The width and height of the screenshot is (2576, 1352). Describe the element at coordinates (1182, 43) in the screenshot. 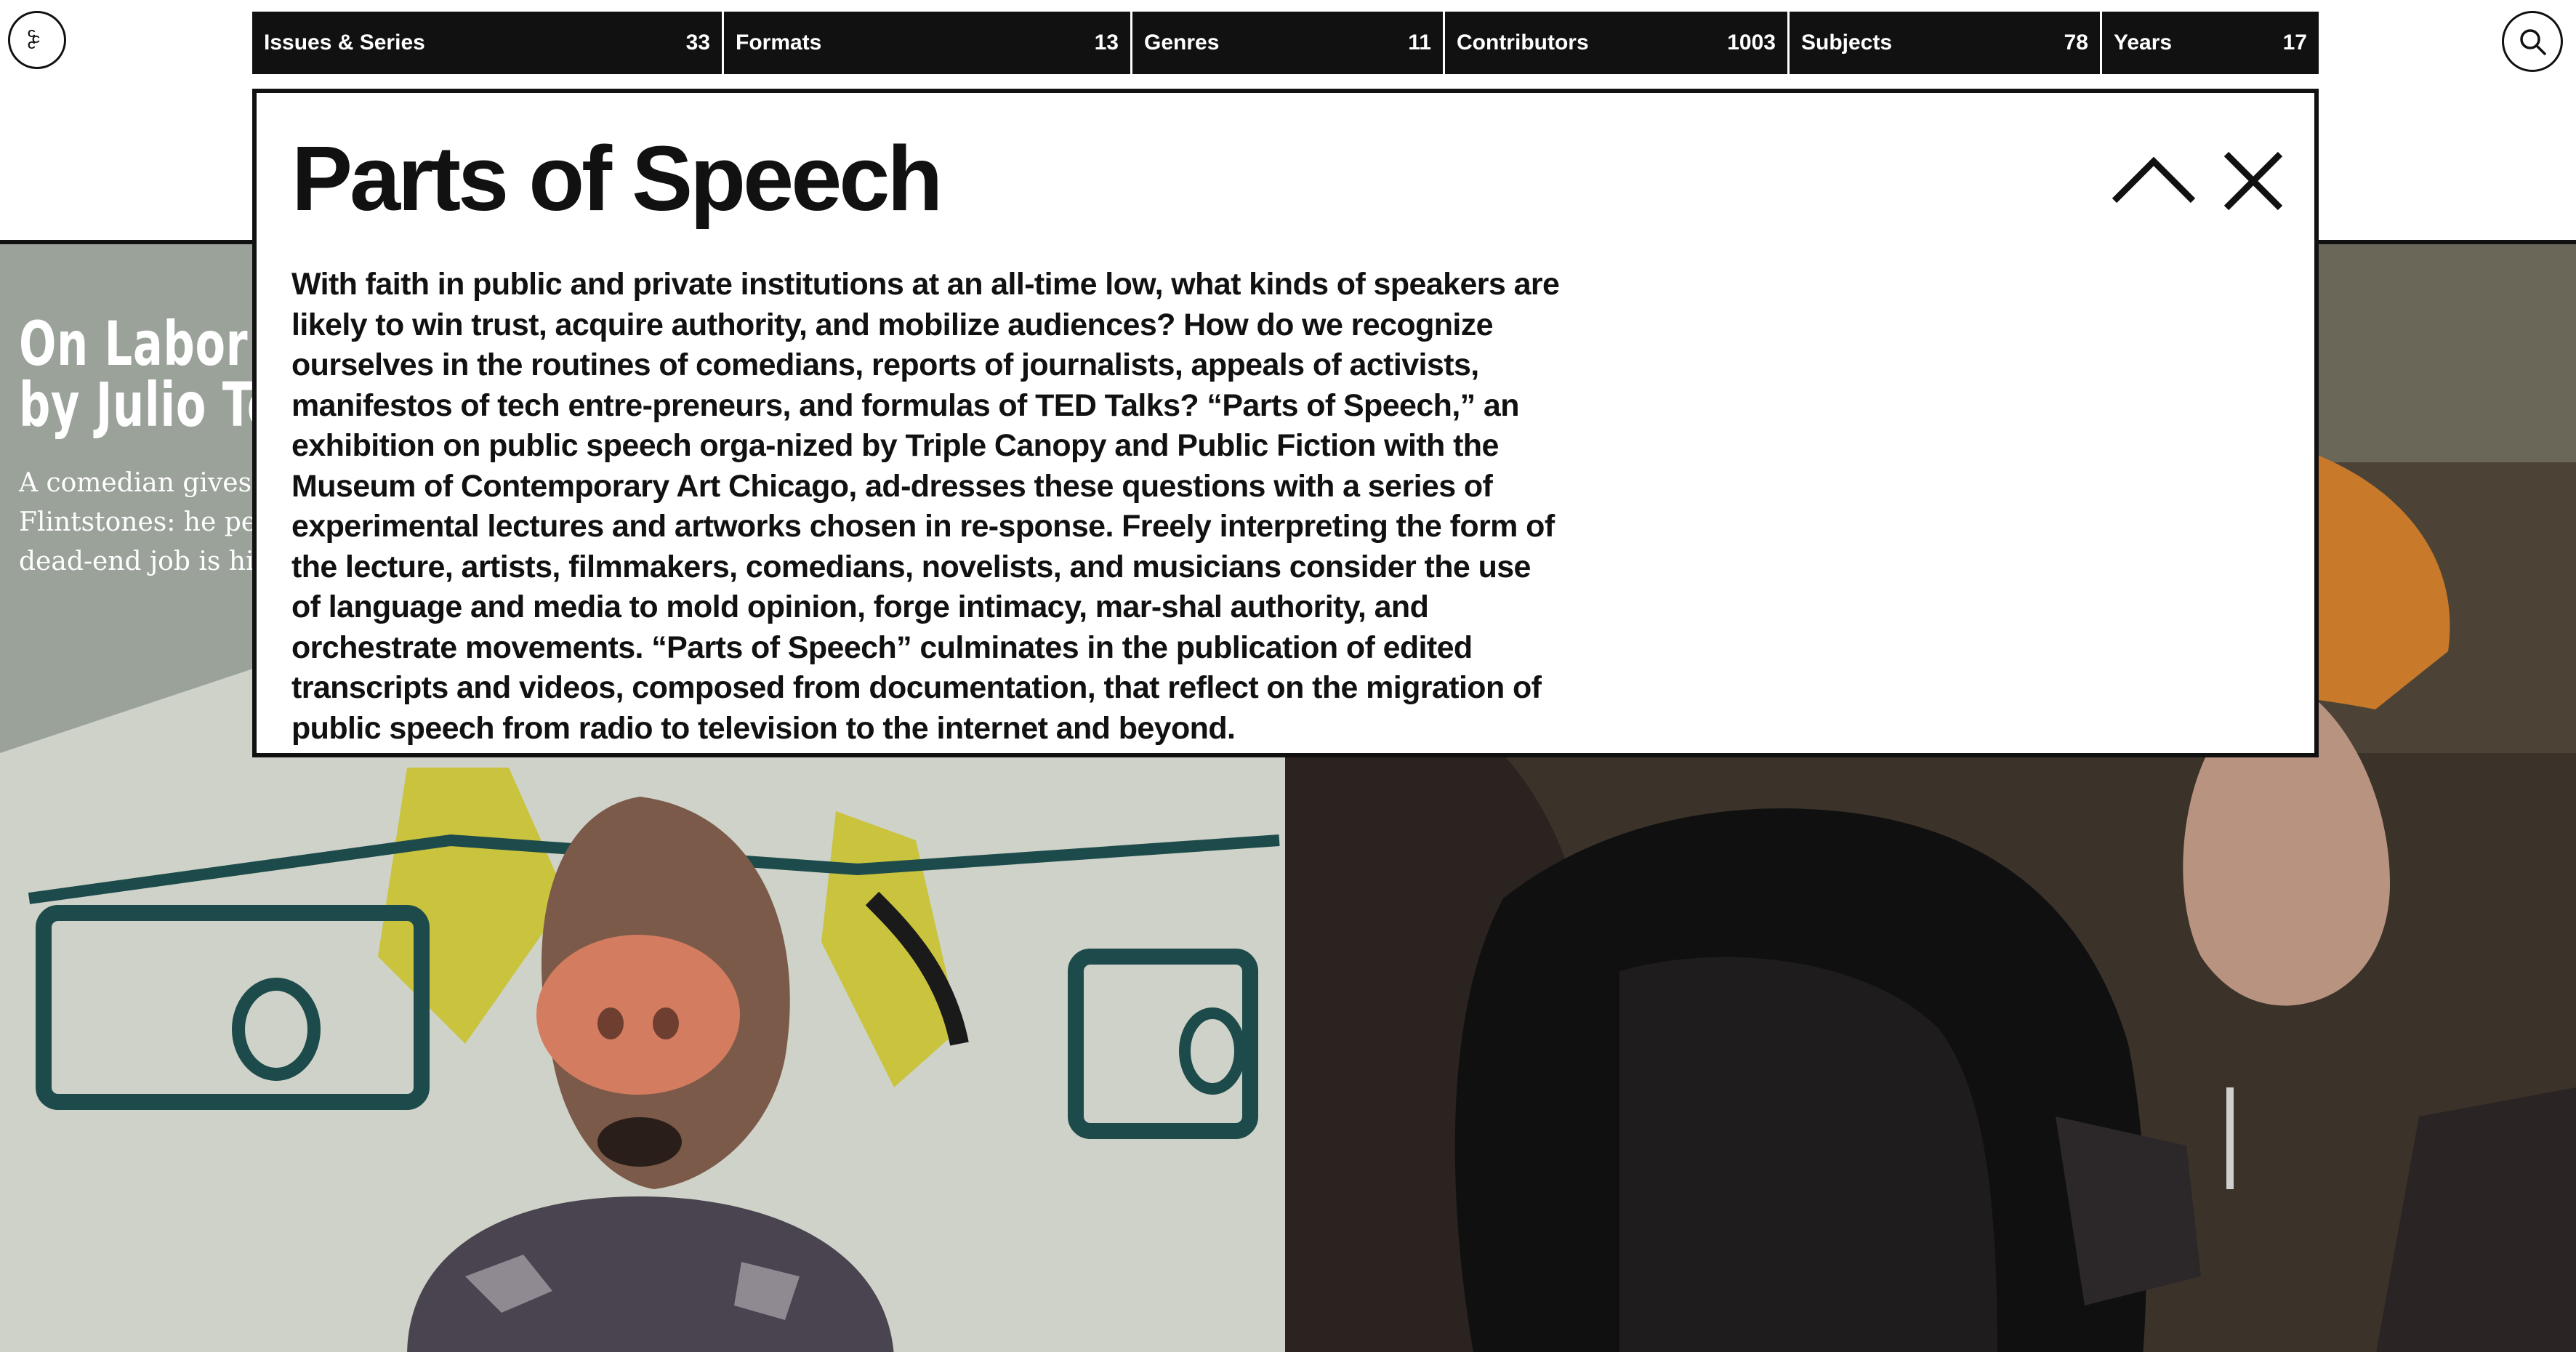

I see `nav-item-label: Genres` at that location.